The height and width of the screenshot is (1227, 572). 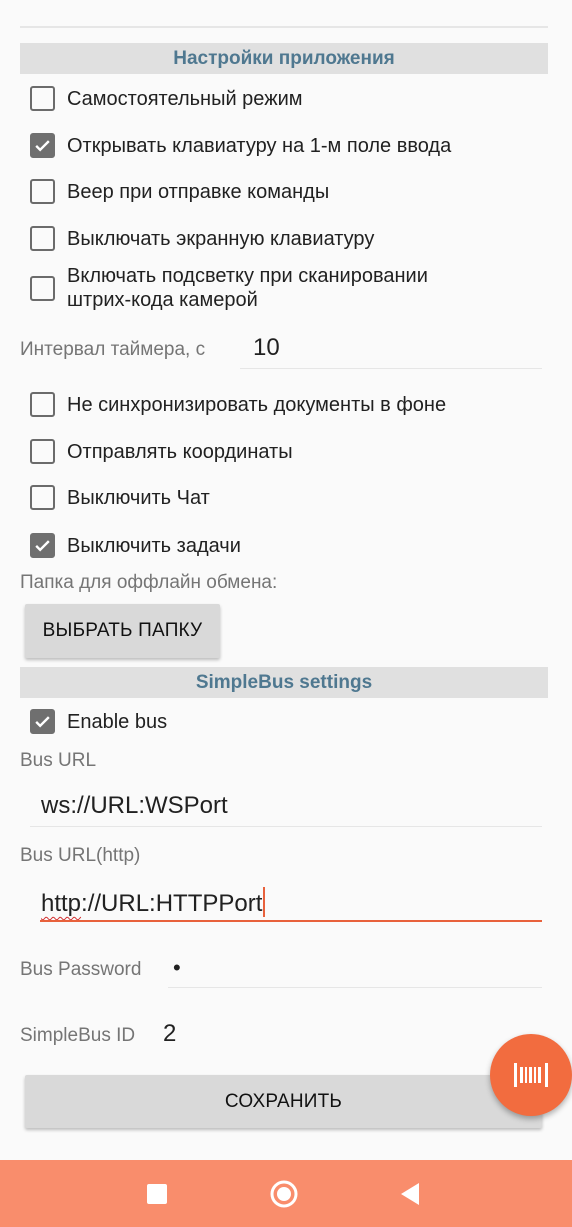 I want to click on checkbox-row-fan: Веер при отправке команды, so click(x=179, y=191).